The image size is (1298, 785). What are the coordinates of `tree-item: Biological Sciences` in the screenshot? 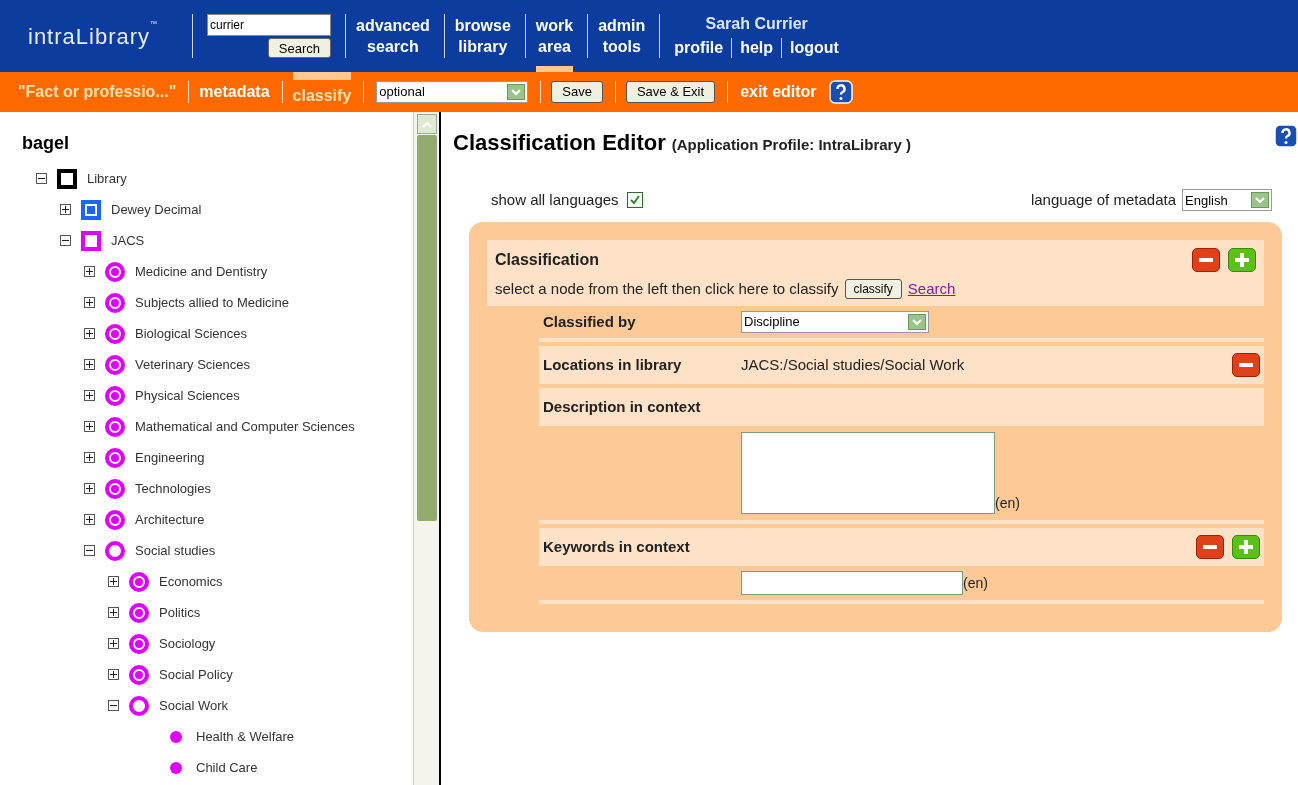 It's located at (191, 333).